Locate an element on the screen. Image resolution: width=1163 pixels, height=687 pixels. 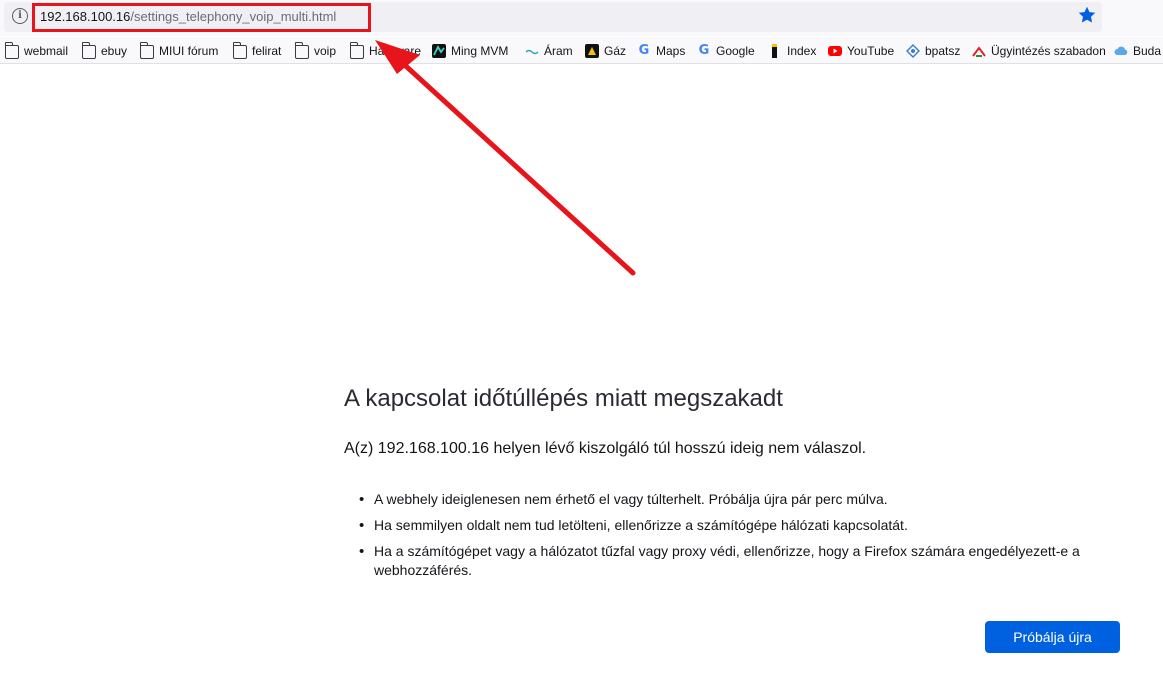
bookmark-label: Áram is located at coordinates (558, 51).